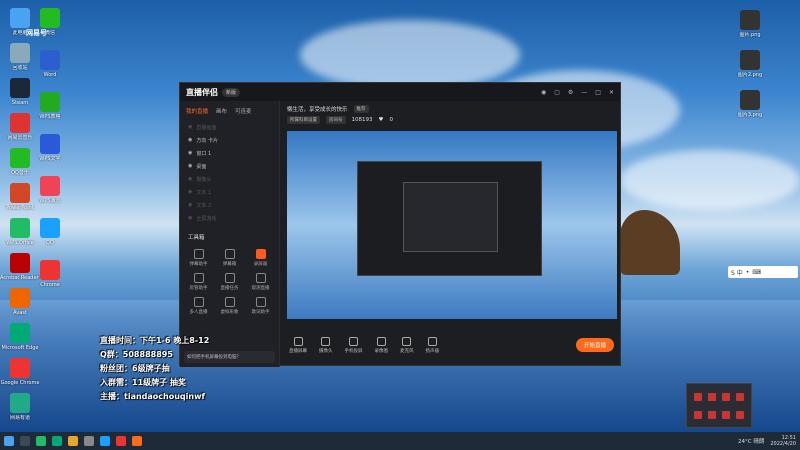 Image resolution: width=800 pixels, height=450 pixels. Describe the element at coordinates (543, 92) in the screenshot. I see `avatar-icon: ◉` at that location.